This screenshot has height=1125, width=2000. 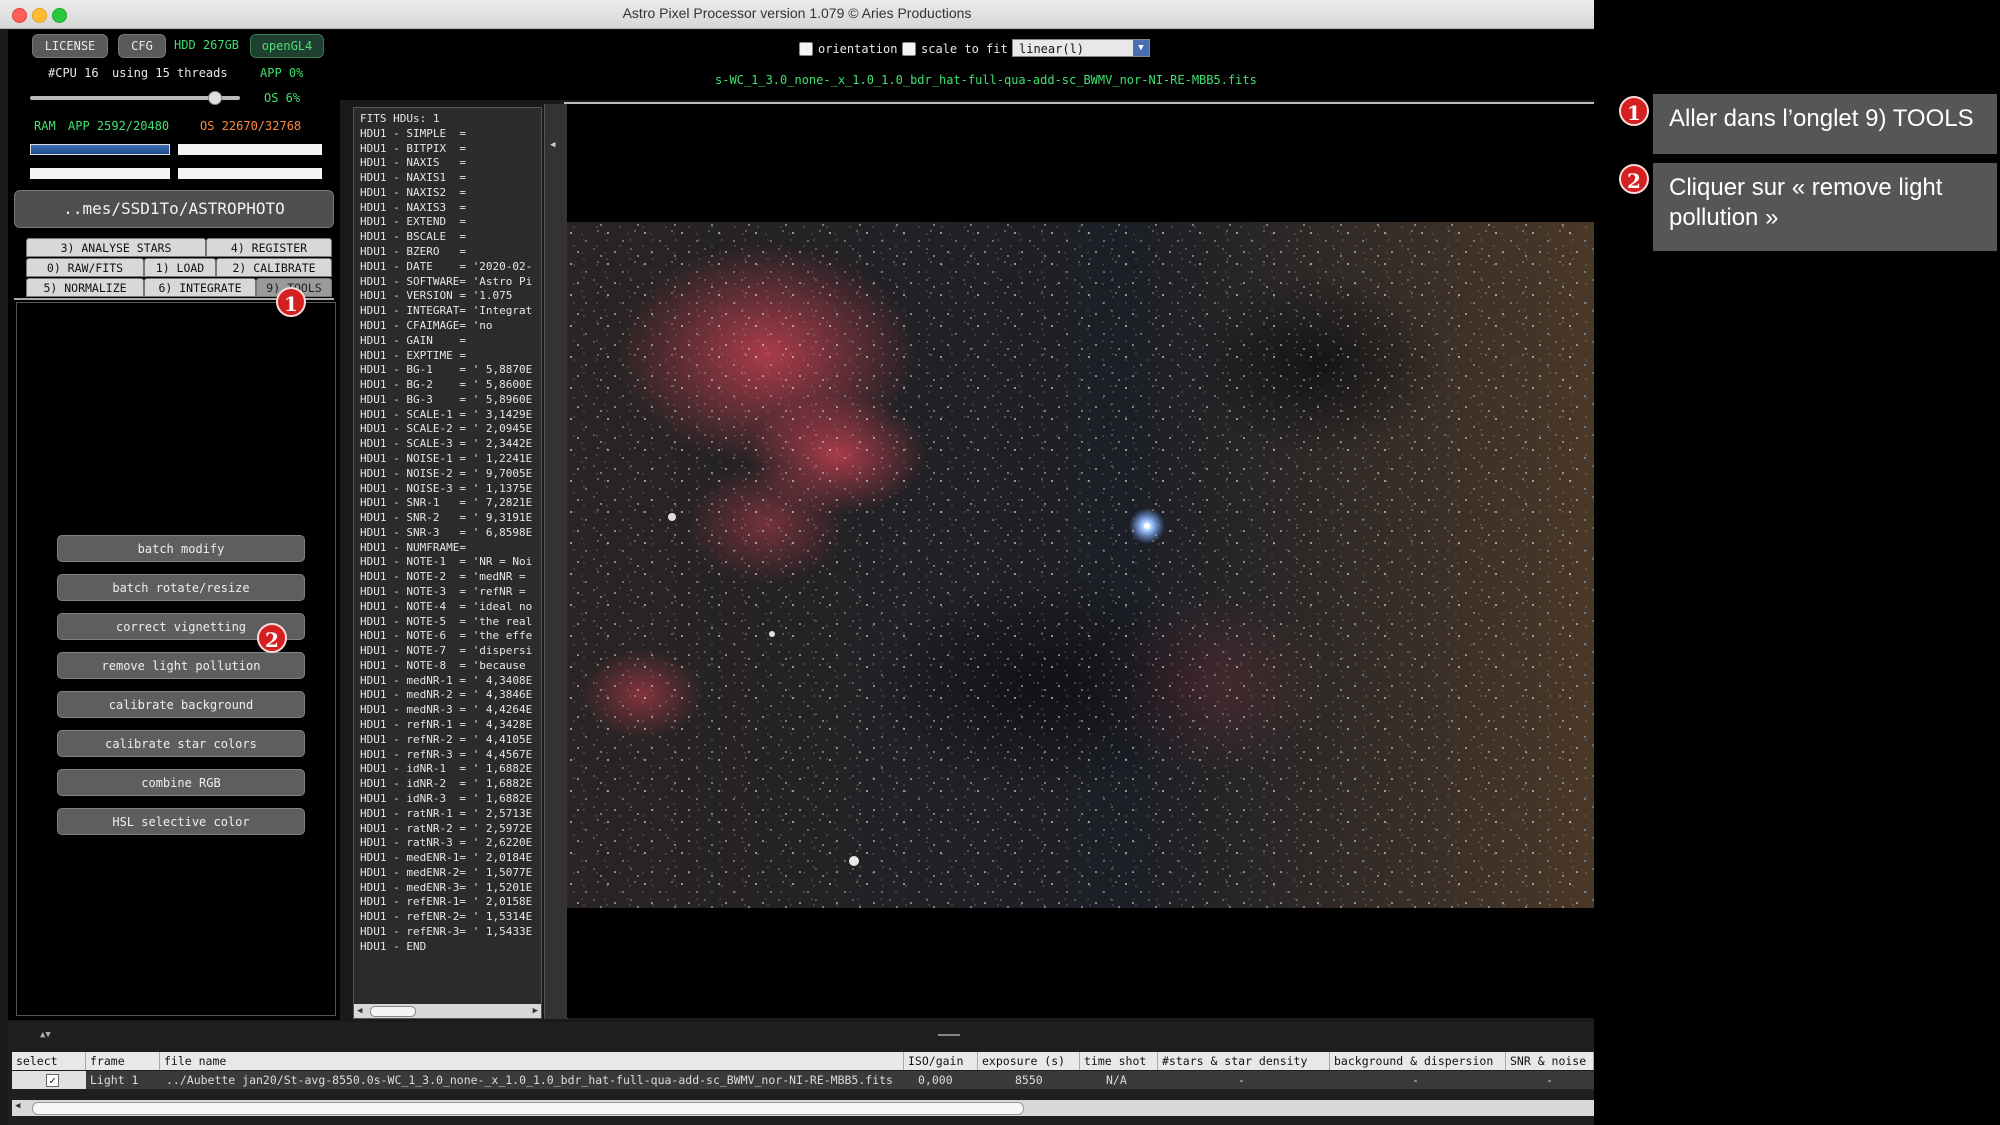 I want to click on fits-header-line: HDU1 - idNR-3 = ' 1,6882E, so click(x=446, y=798).